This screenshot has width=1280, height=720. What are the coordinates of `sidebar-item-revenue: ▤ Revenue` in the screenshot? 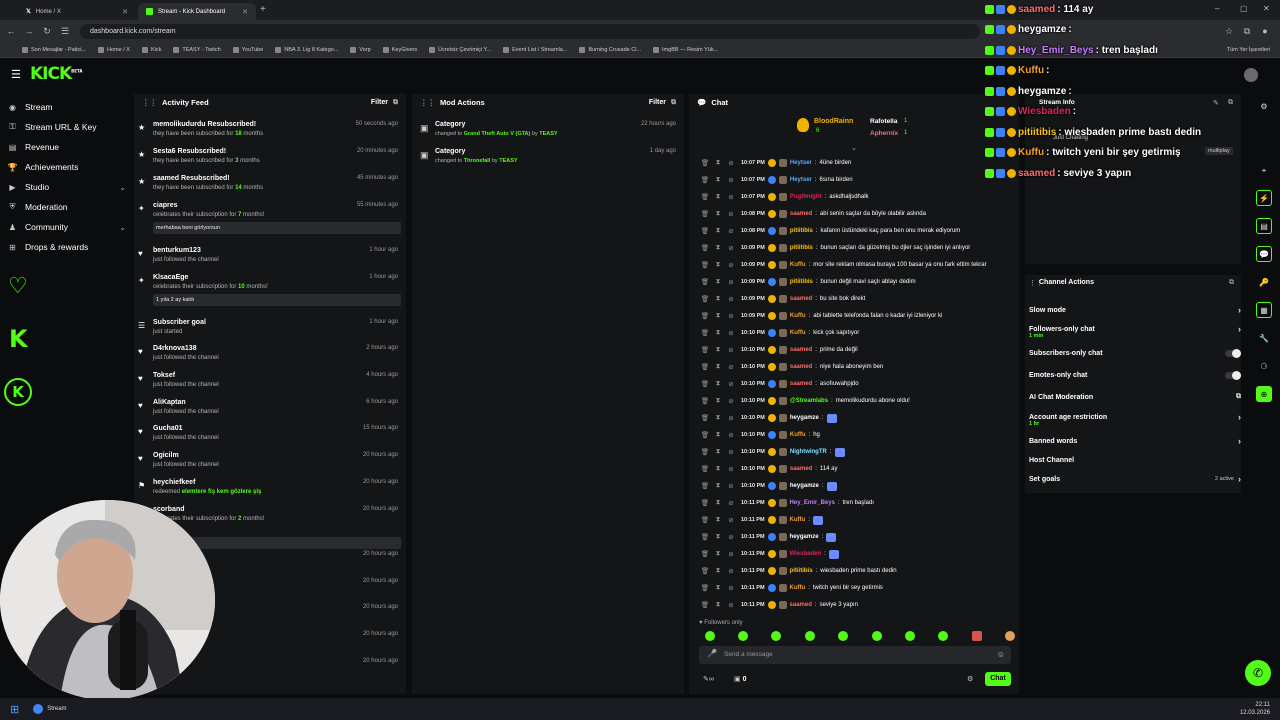 It's located at (67, 147).